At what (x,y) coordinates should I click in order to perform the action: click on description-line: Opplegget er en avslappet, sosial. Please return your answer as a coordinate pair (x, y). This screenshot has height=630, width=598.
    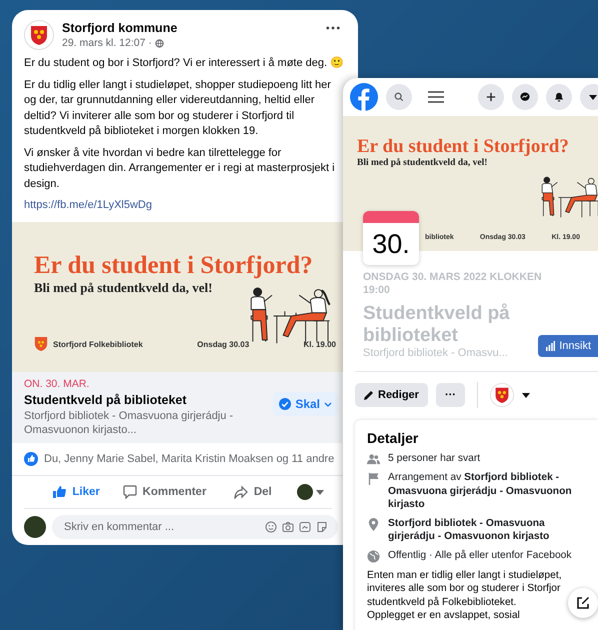
    Looking at the image, I should click on (443, 615).